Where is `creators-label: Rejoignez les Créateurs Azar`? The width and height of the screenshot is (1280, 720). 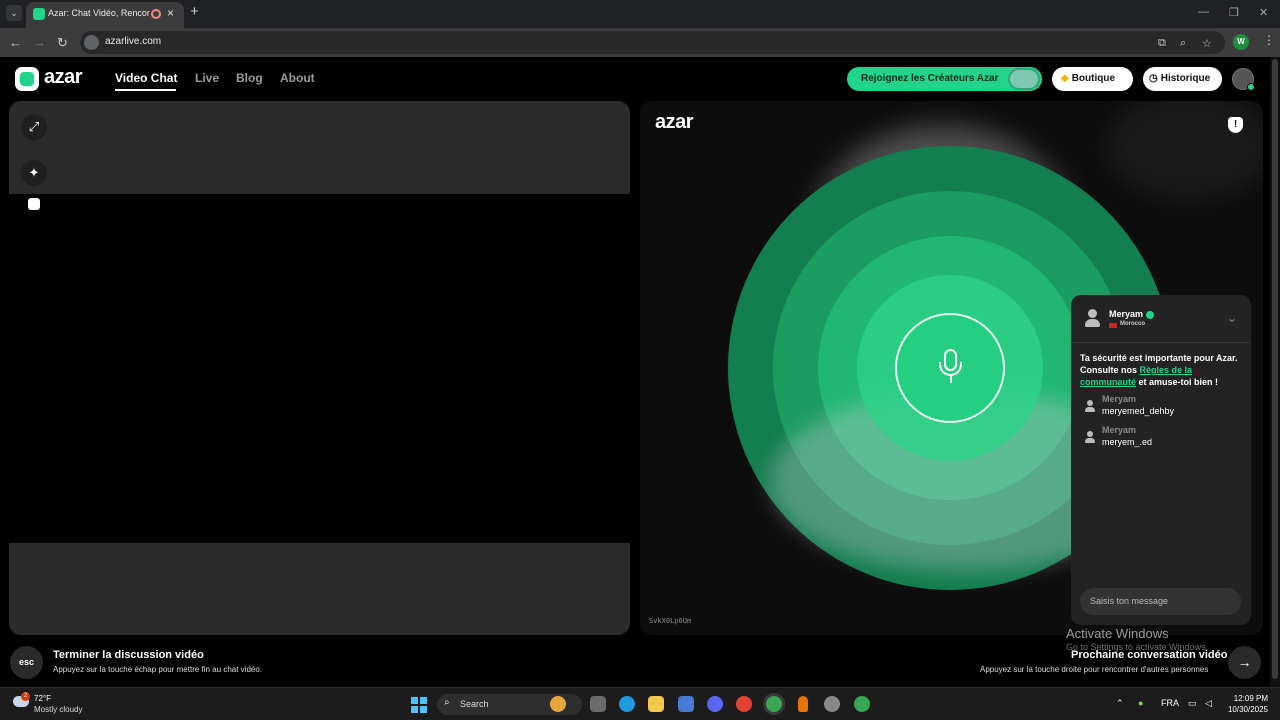
creators-label: Rejoignez les Créateurs Azar is located at coordinates (930, 78).